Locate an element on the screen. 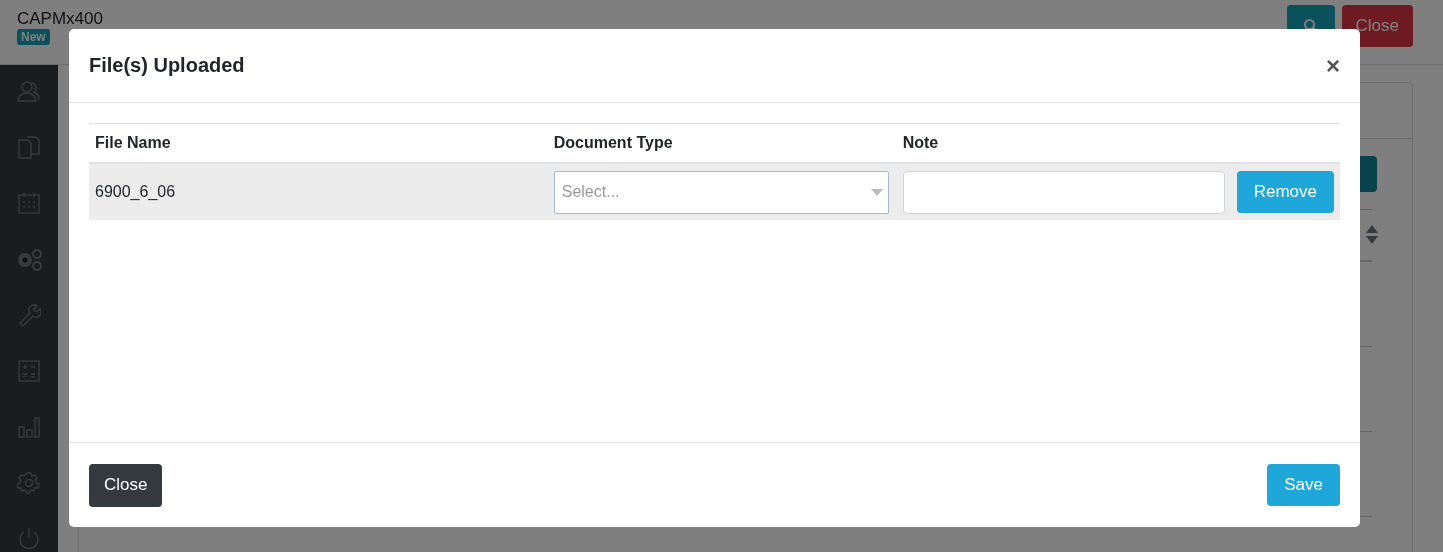 Image resolution: width=1443 pixels, height=552 pixels. note-field is located at coordinates (1063, 192).